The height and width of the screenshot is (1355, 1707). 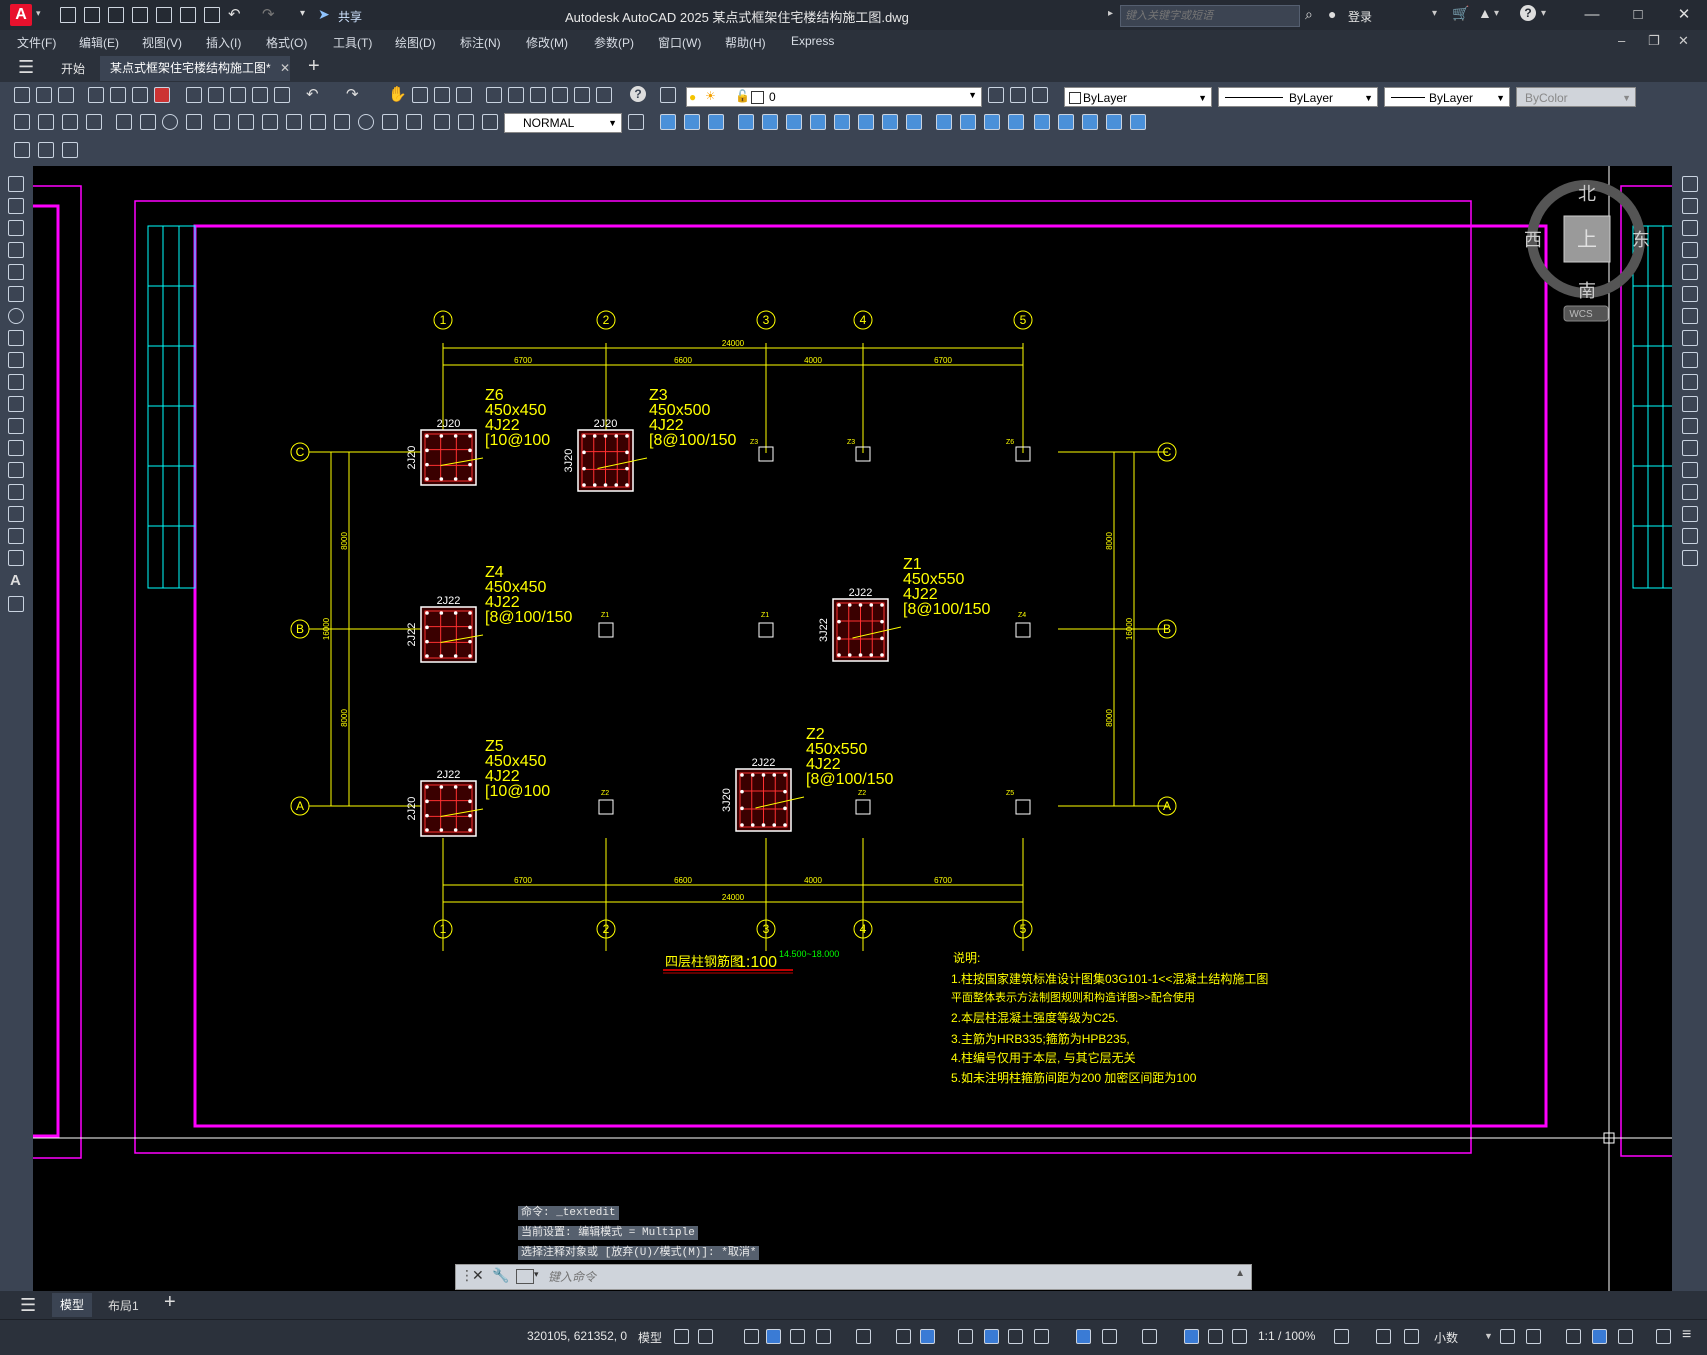 What do you see at coordinates (268, 14) in the screenshot?
I see `redo-icon: ↷` at bounding box center [268, 14].